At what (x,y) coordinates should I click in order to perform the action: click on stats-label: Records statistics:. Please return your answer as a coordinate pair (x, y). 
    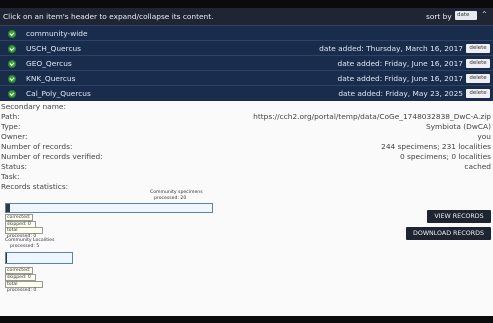
    Looking at the image, I should click on (35, 186).